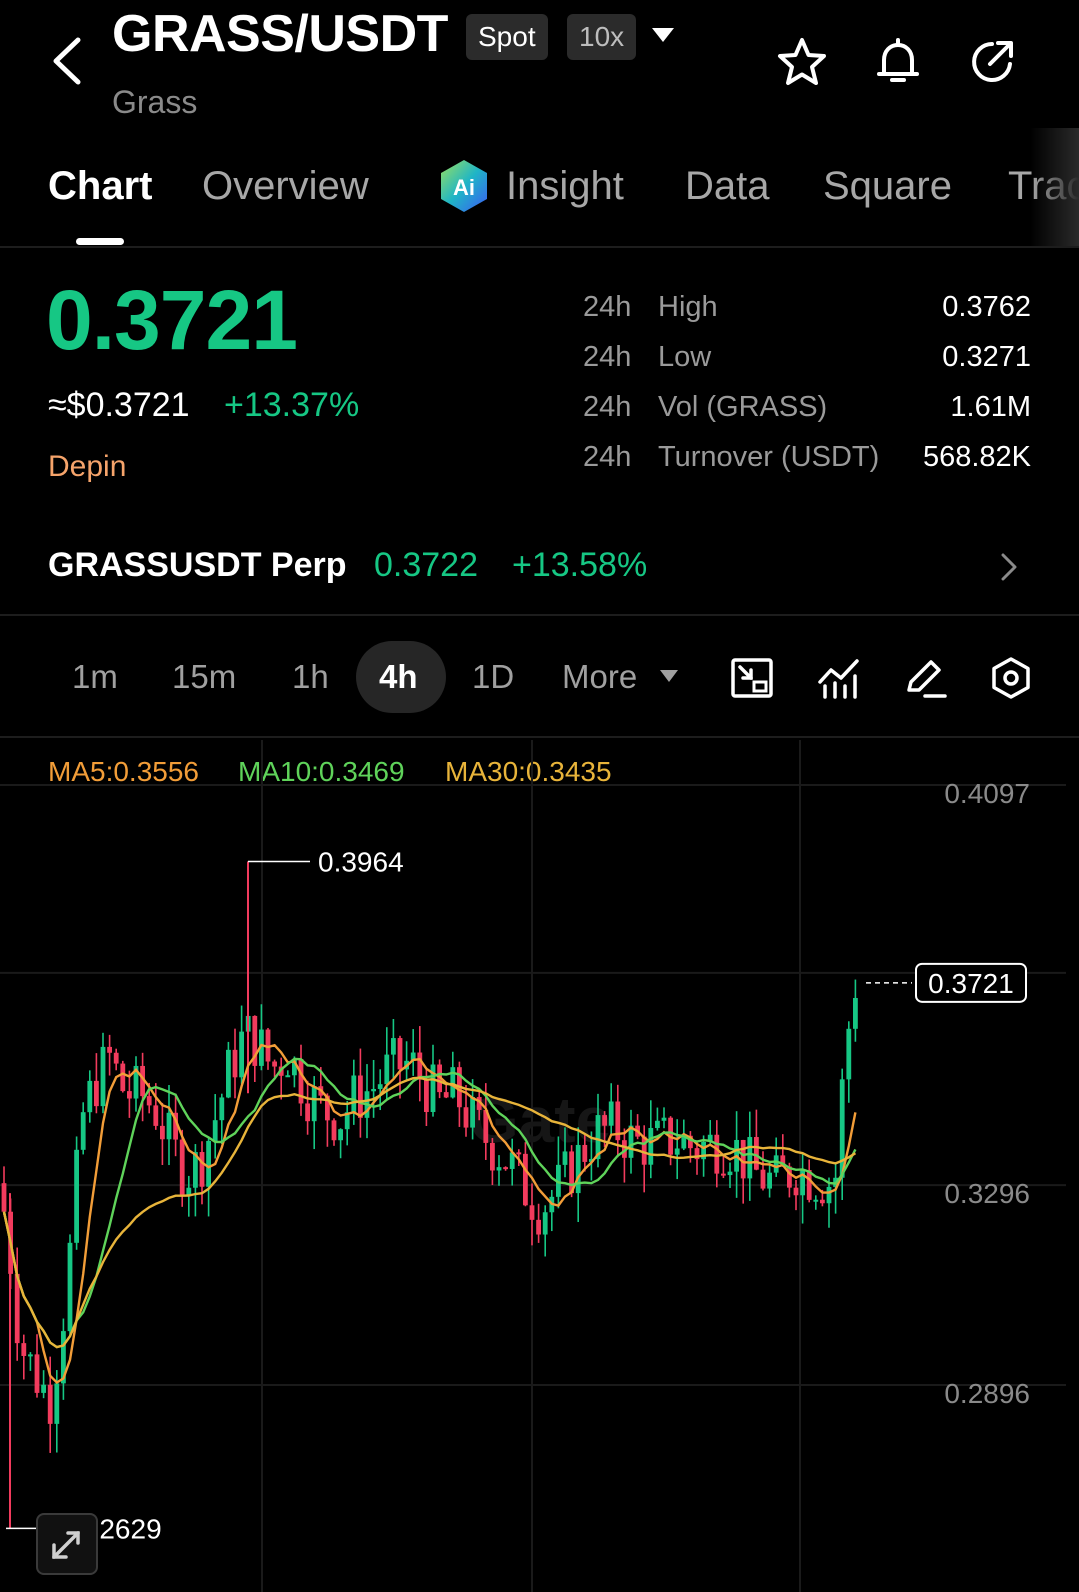 Image resolution: width=1079 pixels, height=1592 pixels. I want to click on ma10-line, so click(429, 1203).